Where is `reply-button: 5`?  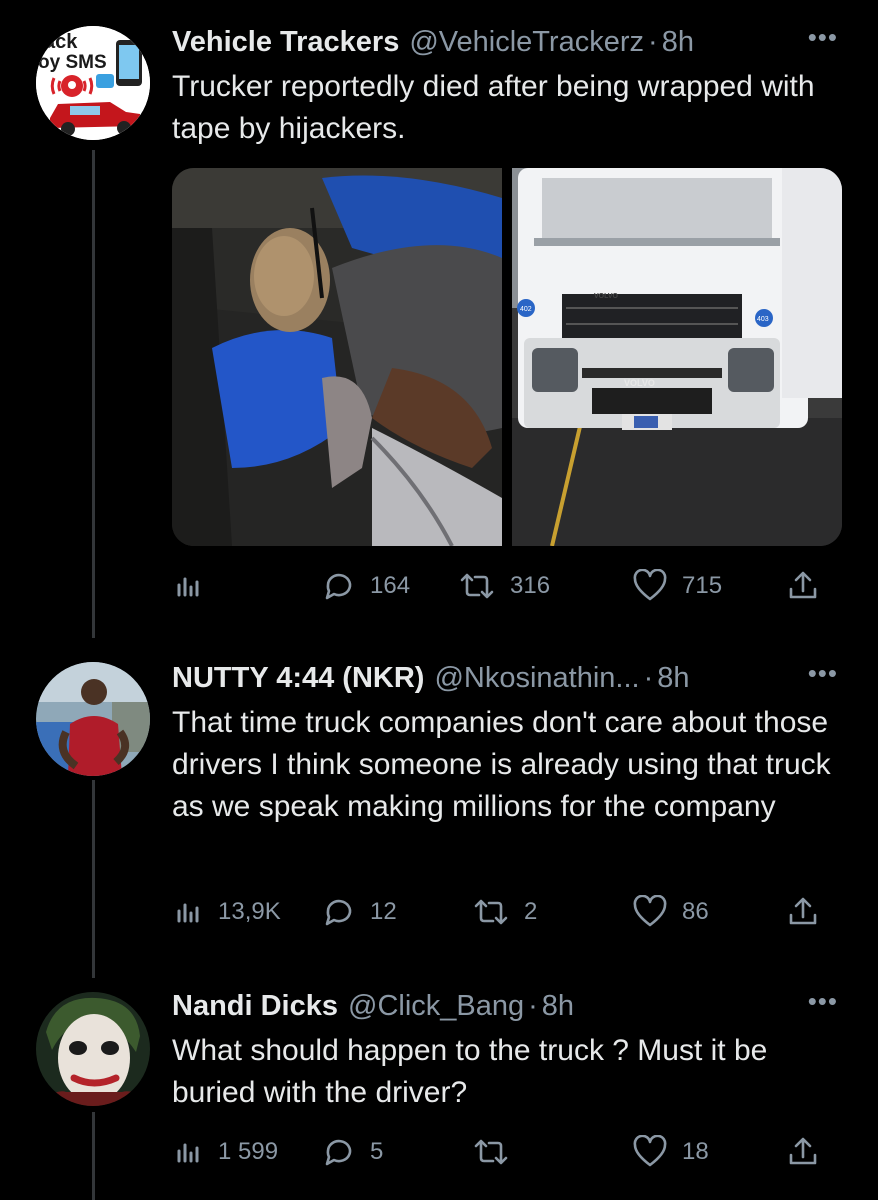 reply-button: 5 is located at coordinates (352, 1152).